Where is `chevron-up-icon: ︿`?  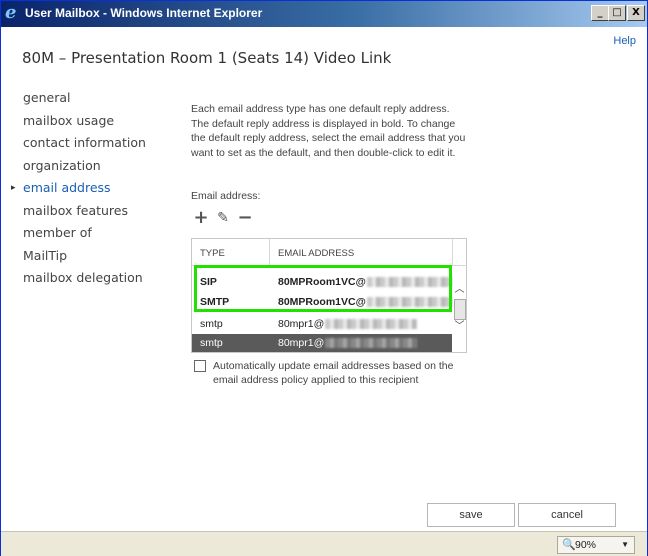
chevron-up-icon: ︿ is located at coordinates (459, 290).